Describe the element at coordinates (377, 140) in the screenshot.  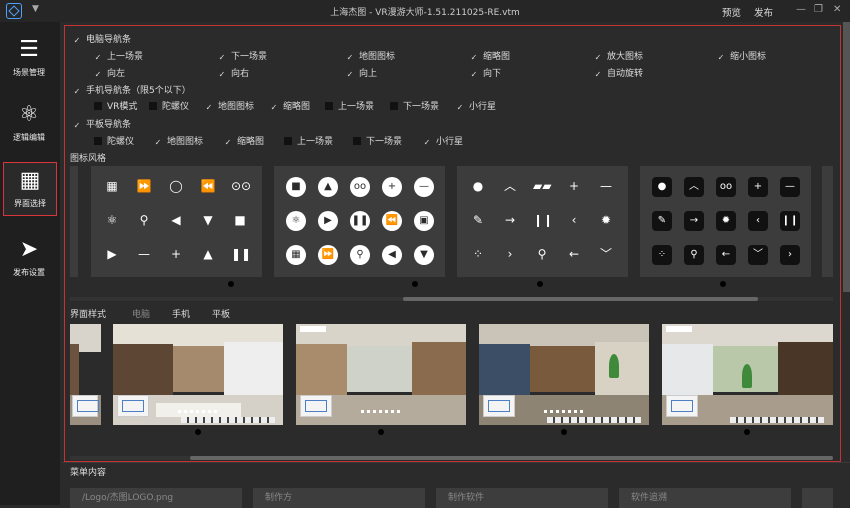
I see `tablet-nav-option: 下一场景` at that location.